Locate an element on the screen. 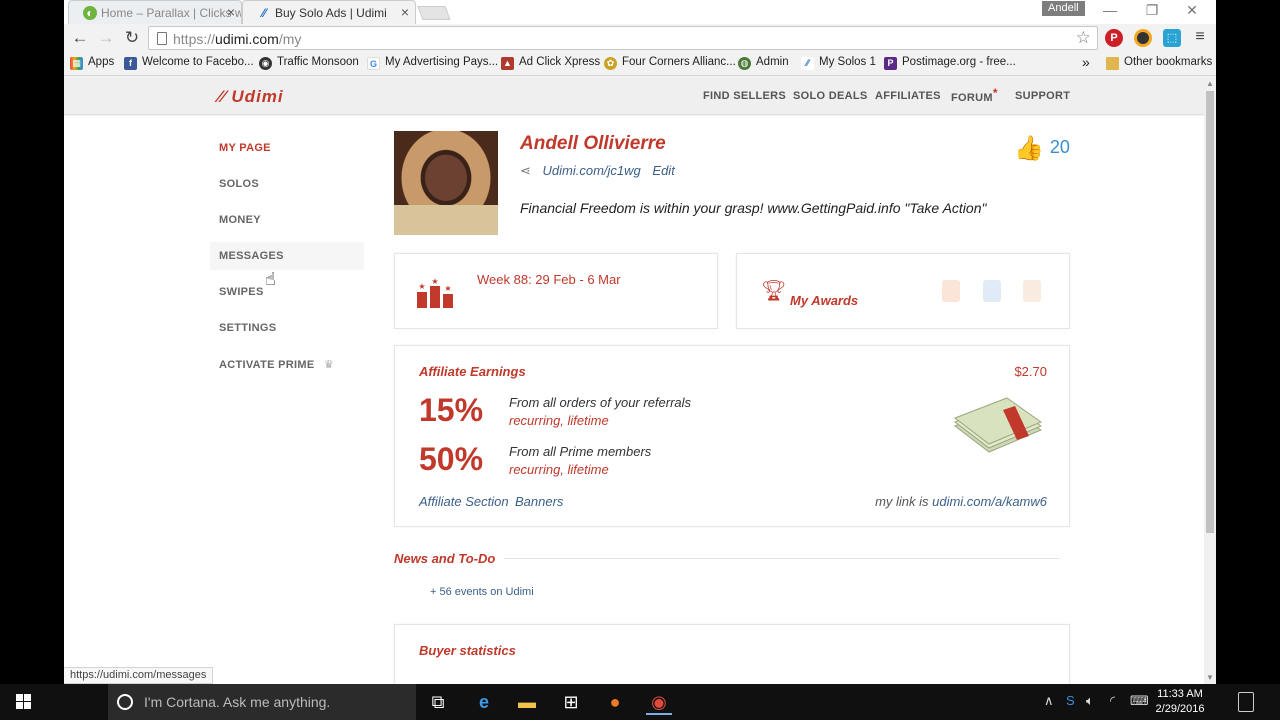 The height and width of the screenshot is (720, 1280). restore-icon: ❐ is located at coordinates (1152, 10).